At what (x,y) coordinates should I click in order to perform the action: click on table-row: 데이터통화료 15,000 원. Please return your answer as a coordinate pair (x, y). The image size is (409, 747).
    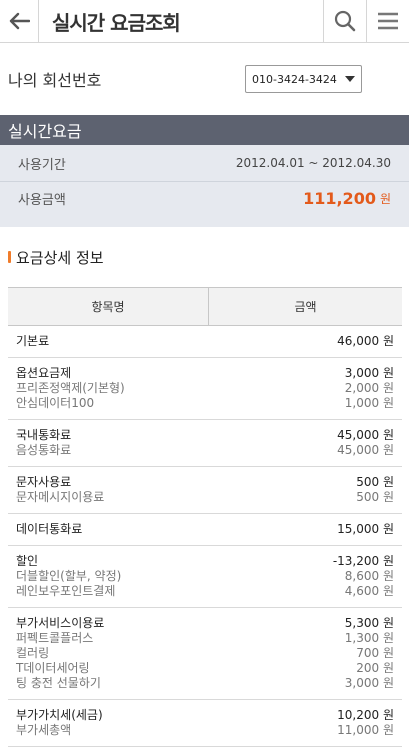
    Looking at the image, I should click on (205, 529).